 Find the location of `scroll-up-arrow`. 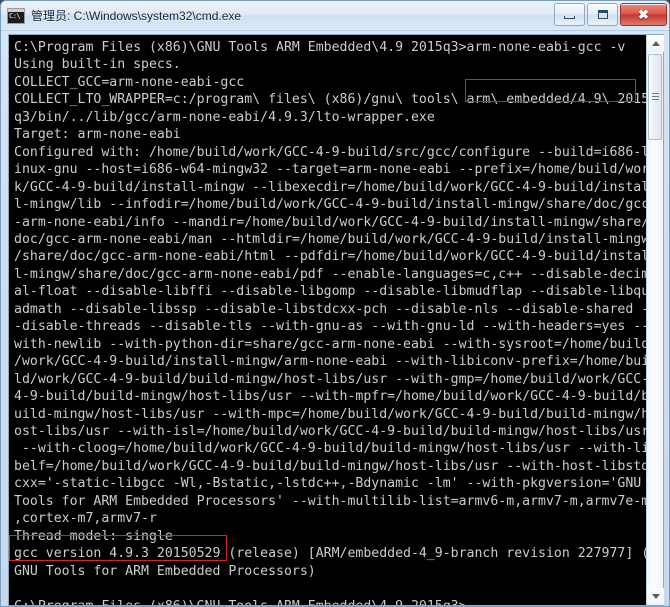

scroll-up-arrow is located at coordinates (655, 43).